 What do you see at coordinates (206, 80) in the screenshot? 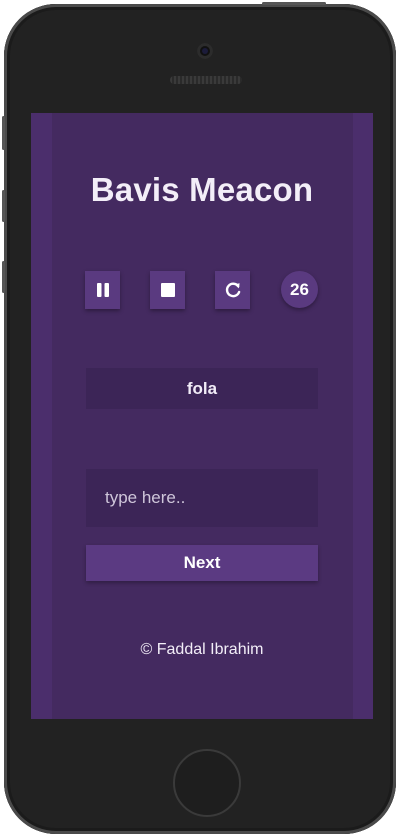
I see `speaker-grille` at bounding box center [206, 80].